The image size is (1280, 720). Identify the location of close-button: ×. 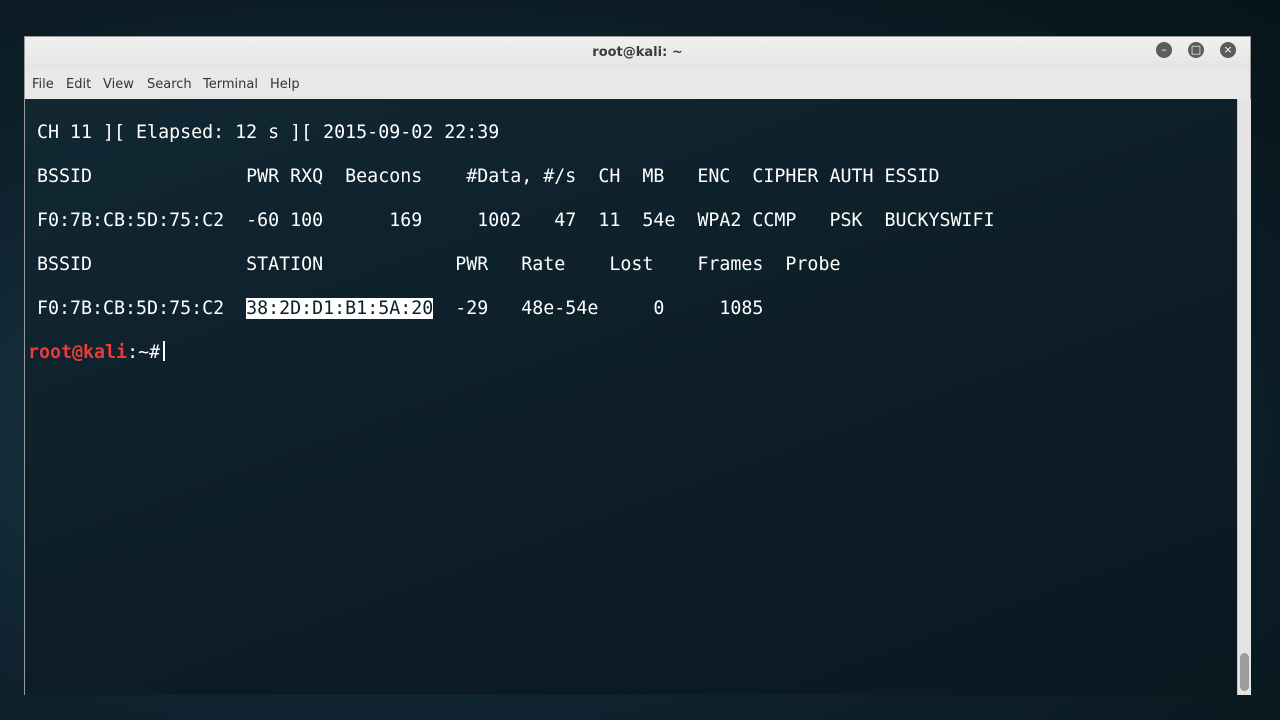
(1228, 50).